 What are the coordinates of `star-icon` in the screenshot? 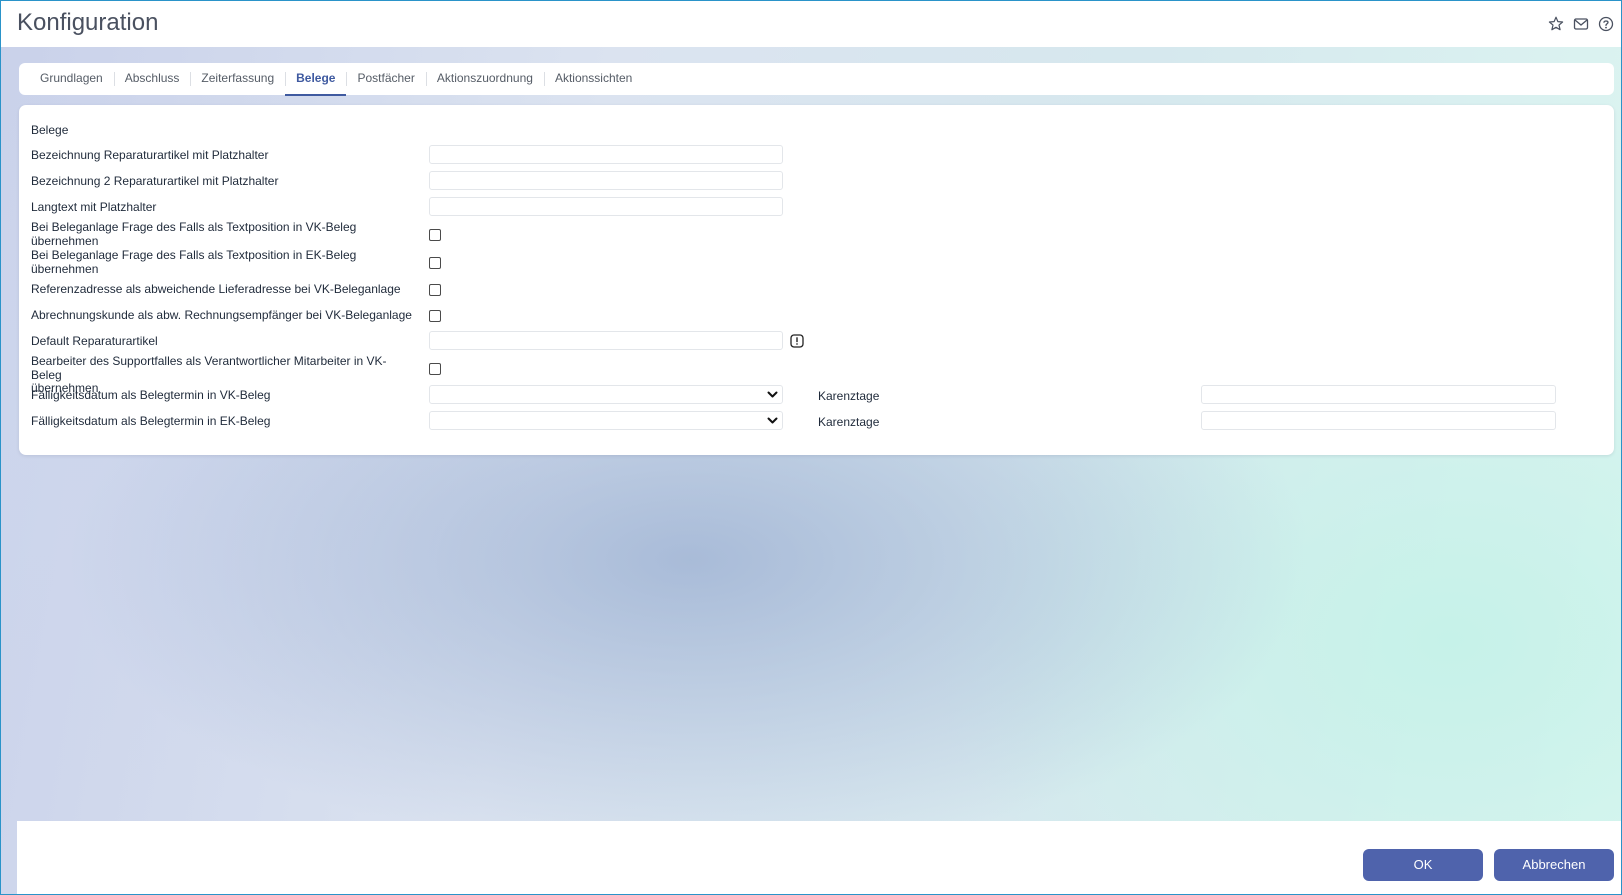 It's located at (1556, 24).